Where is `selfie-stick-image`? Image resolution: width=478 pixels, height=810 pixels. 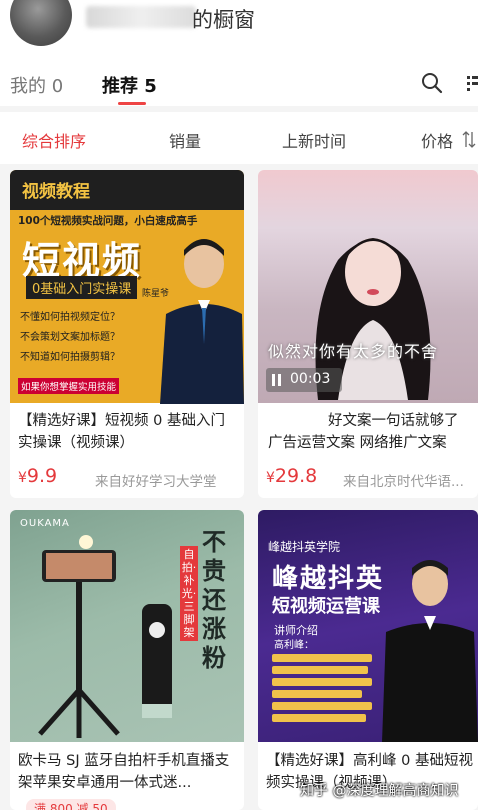 selfie-stick-image is located at coordinates (105, 636).